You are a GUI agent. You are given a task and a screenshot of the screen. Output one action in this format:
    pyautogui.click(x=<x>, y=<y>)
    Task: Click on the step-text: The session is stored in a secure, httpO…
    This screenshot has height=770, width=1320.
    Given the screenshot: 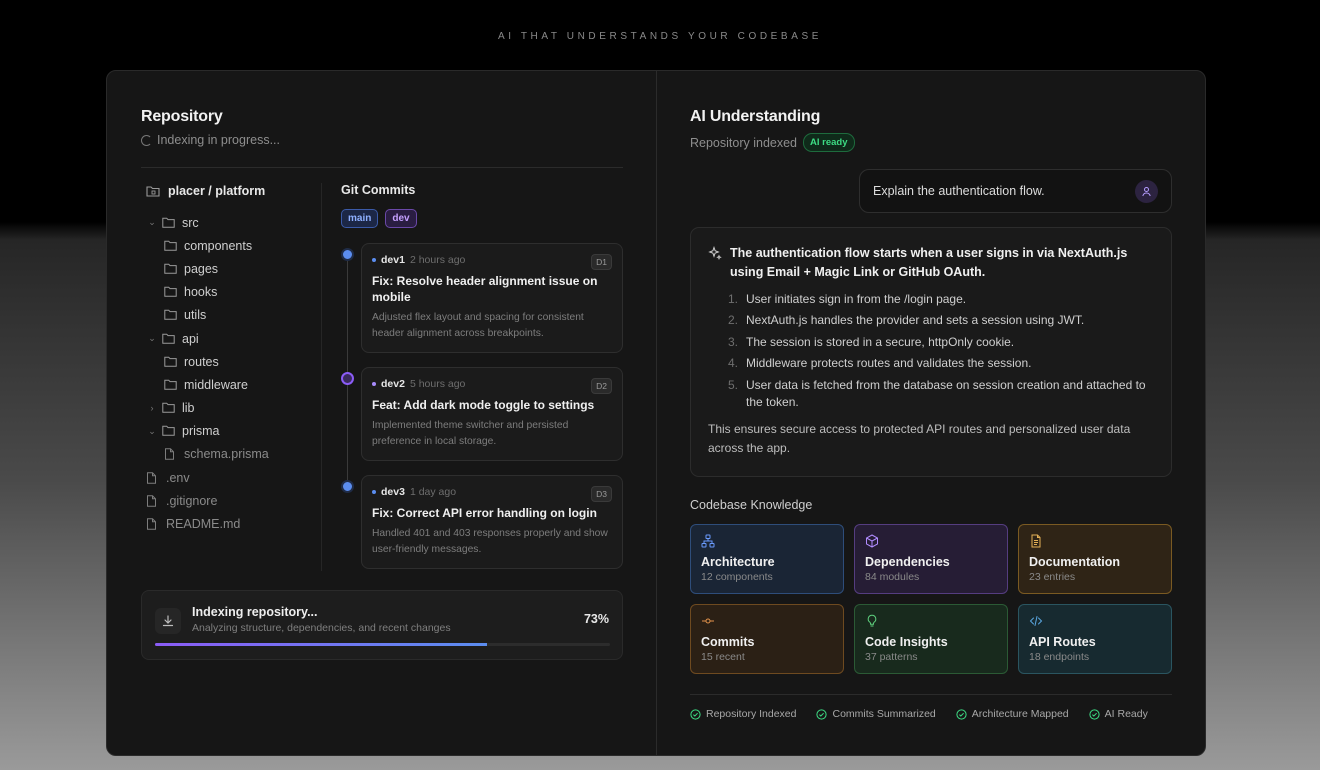 What is the action you would take?
    pyautogui.click(x=880, y=341)
    